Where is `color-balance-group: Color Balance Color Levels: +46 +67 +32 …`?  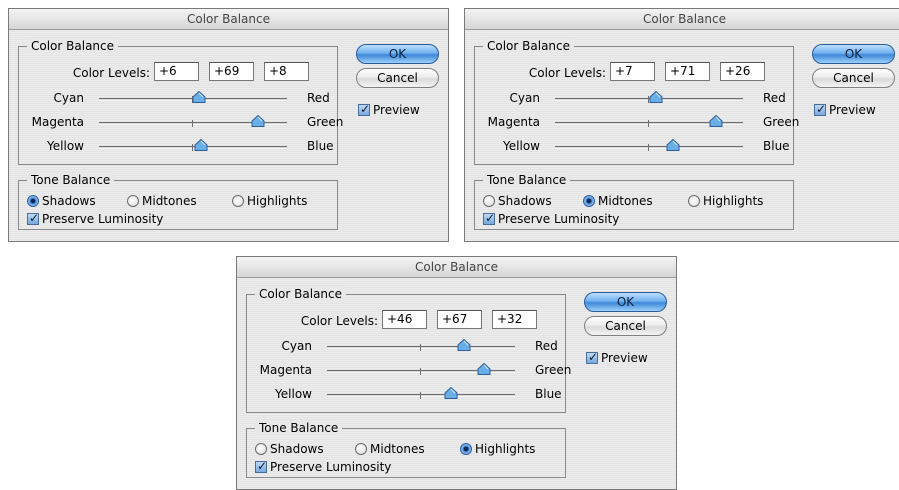
color-balance-group: Color Balance Color Levels: +46 +67 +32 … is located at coordinates (408, 349).